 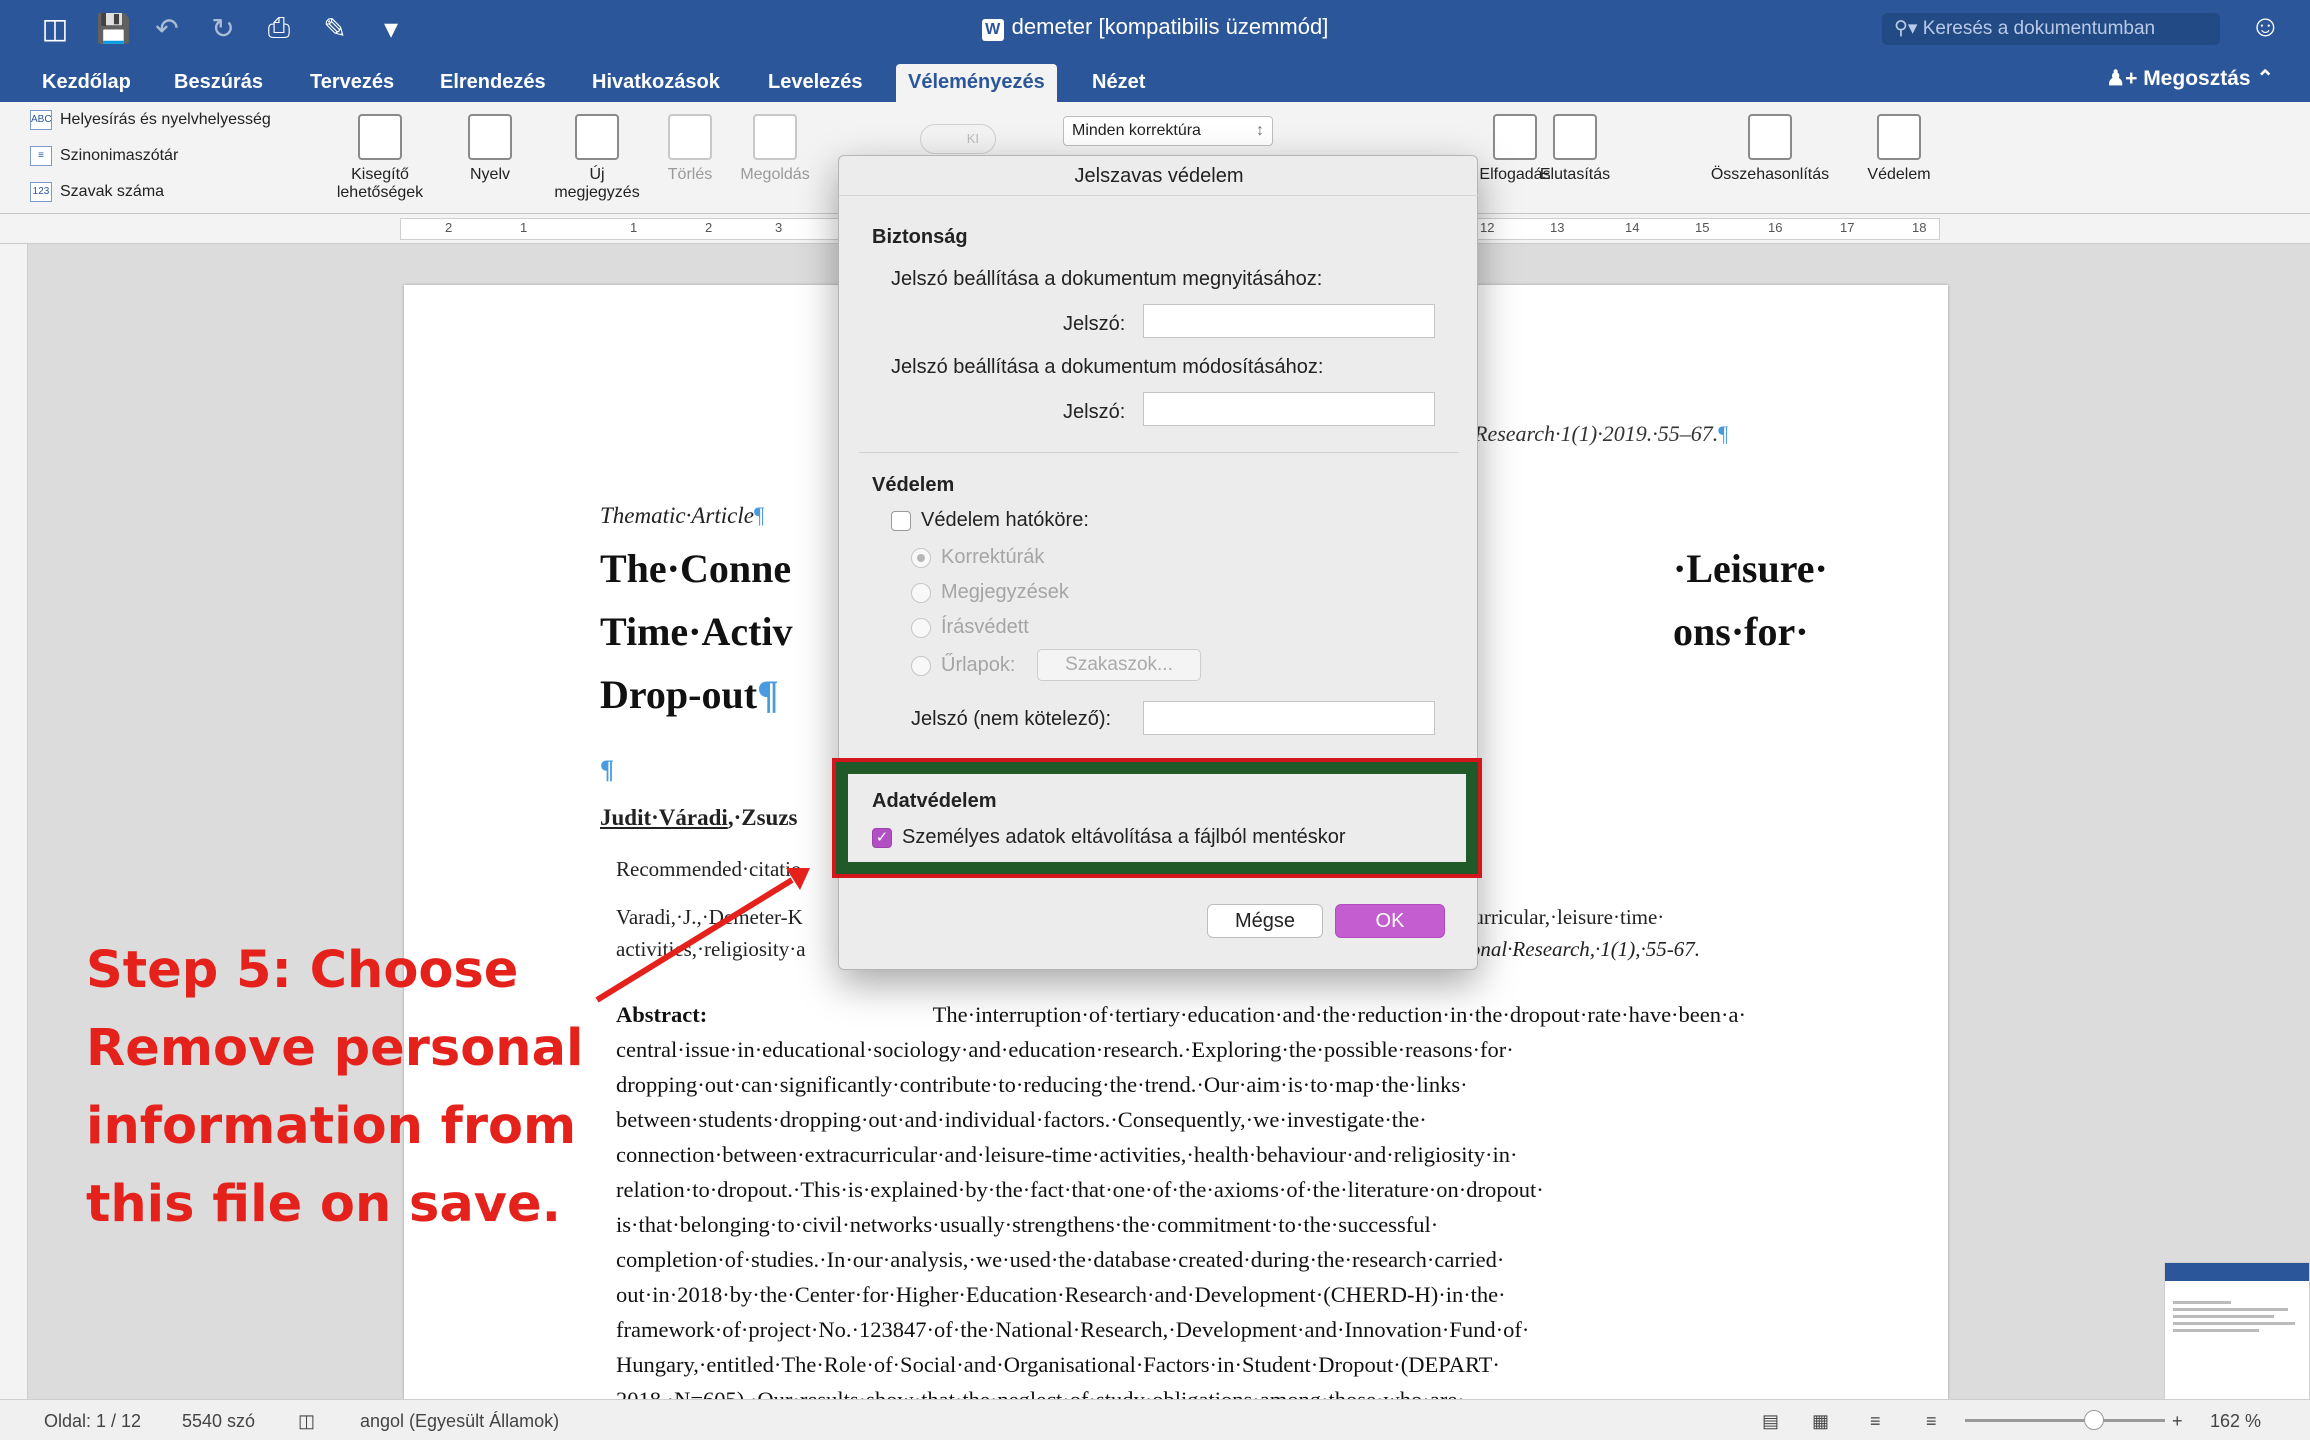 I want to click on reject-button: Elutasítás, so click(x=1575, y=149).